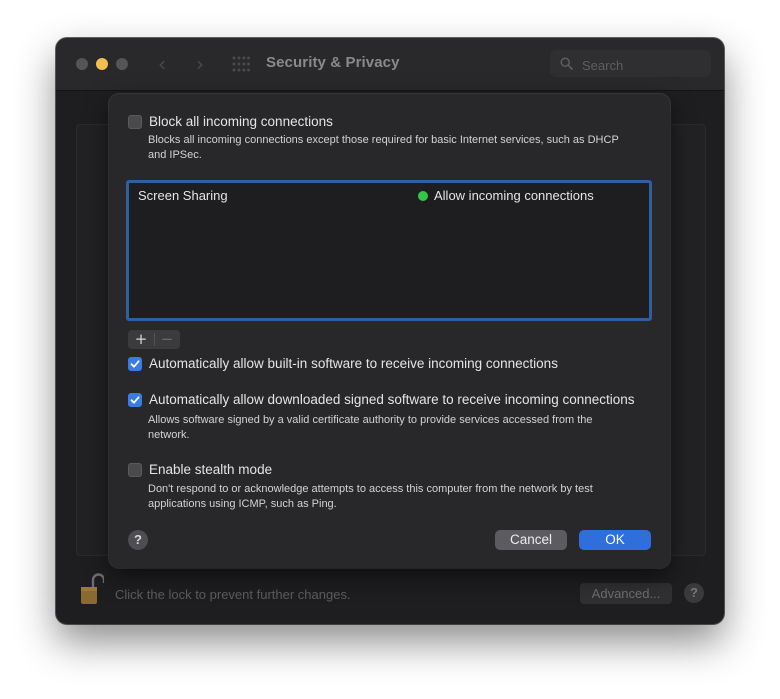 The height and width of the screenshot is (699, 780). Describe the element at coordinates (92, 589) in the screenshot. I see `unlocked-padlock-icon` at that location.